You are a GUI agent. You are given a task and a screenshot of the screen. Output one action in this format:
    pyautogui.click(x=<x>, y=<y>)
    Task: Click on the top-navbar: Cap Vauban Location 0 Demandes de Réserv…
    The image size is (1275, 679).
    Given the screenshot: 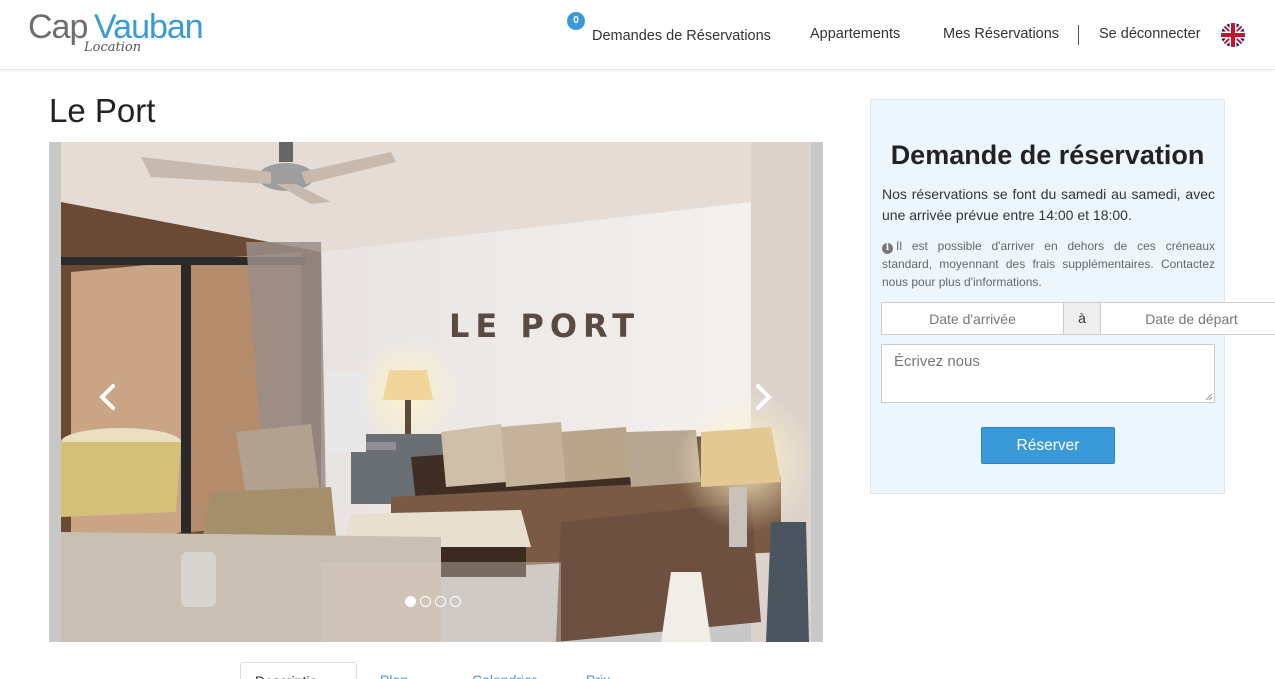 What is the action you would take?
    pyautogui.click(x=637, y=35)
    